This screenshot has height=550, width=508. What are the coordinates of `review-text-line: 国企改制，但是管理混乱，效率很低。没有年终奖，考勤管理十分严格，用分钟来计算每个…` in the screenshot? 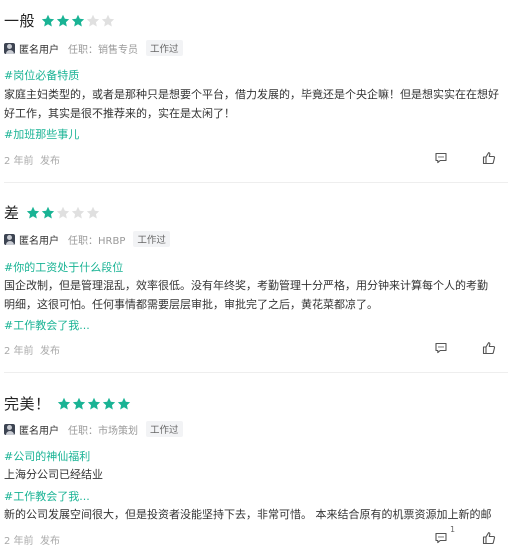 It's located at (246, 285).